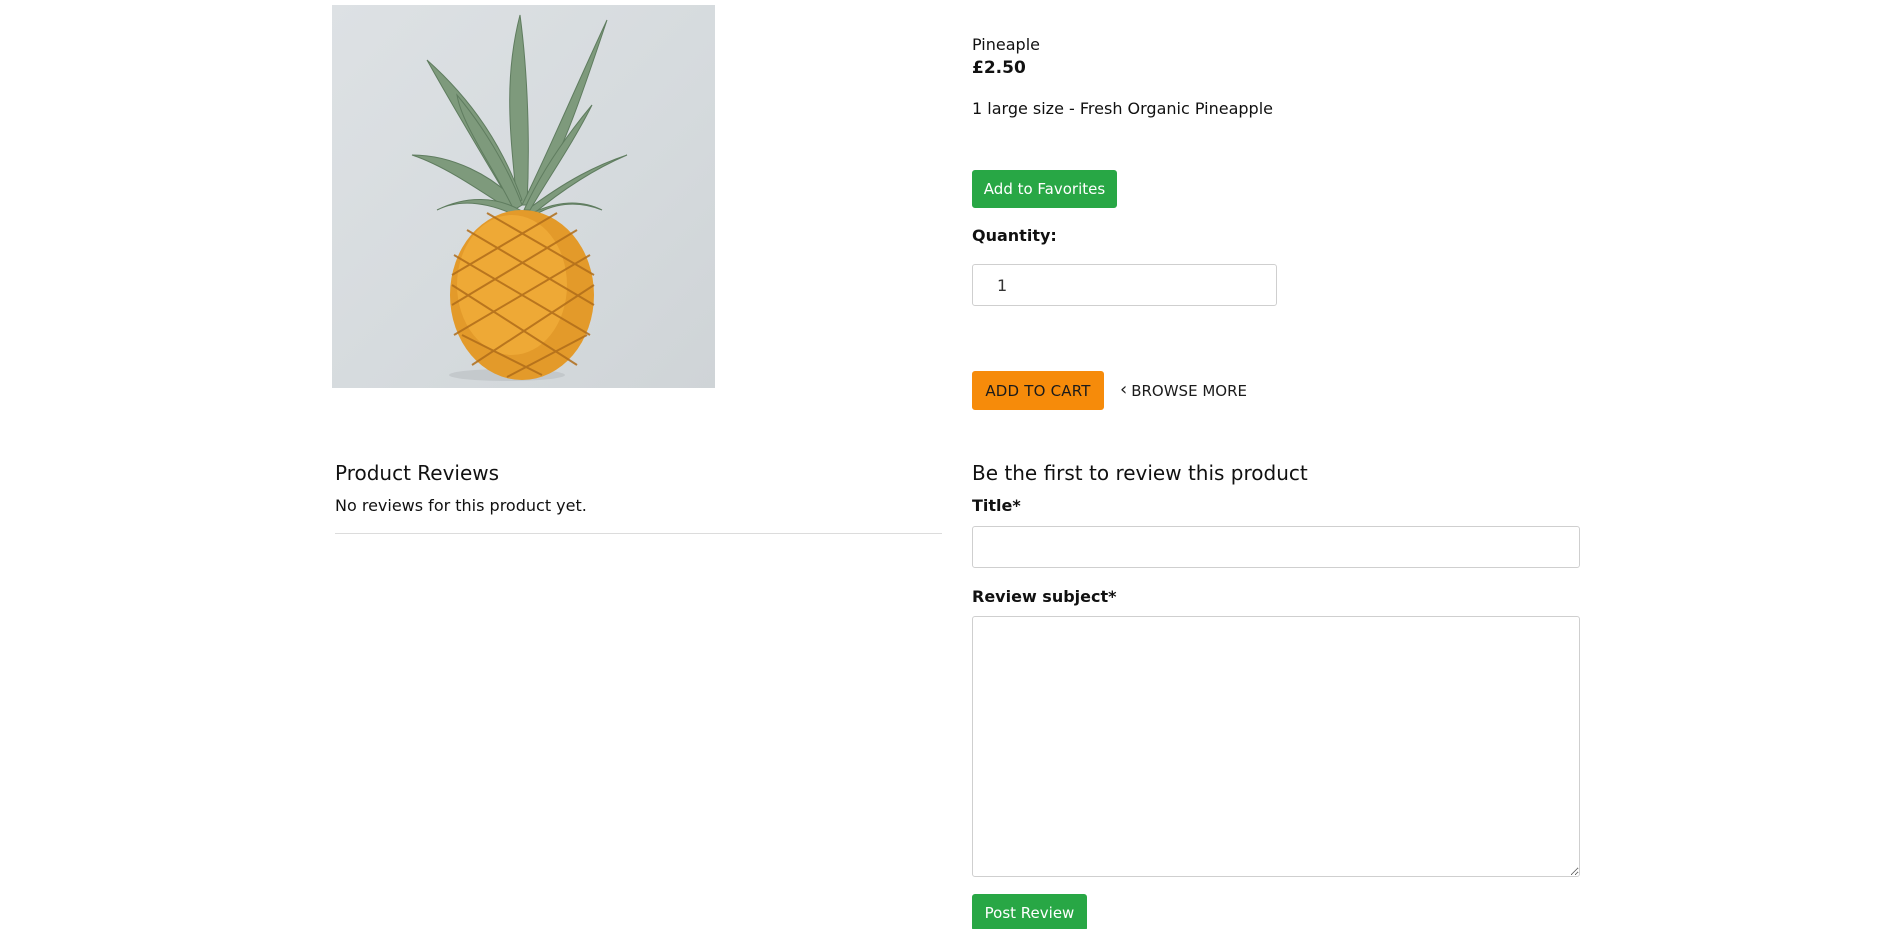  I want to click on quantity-label: Quantity:, so click(1014, 235).